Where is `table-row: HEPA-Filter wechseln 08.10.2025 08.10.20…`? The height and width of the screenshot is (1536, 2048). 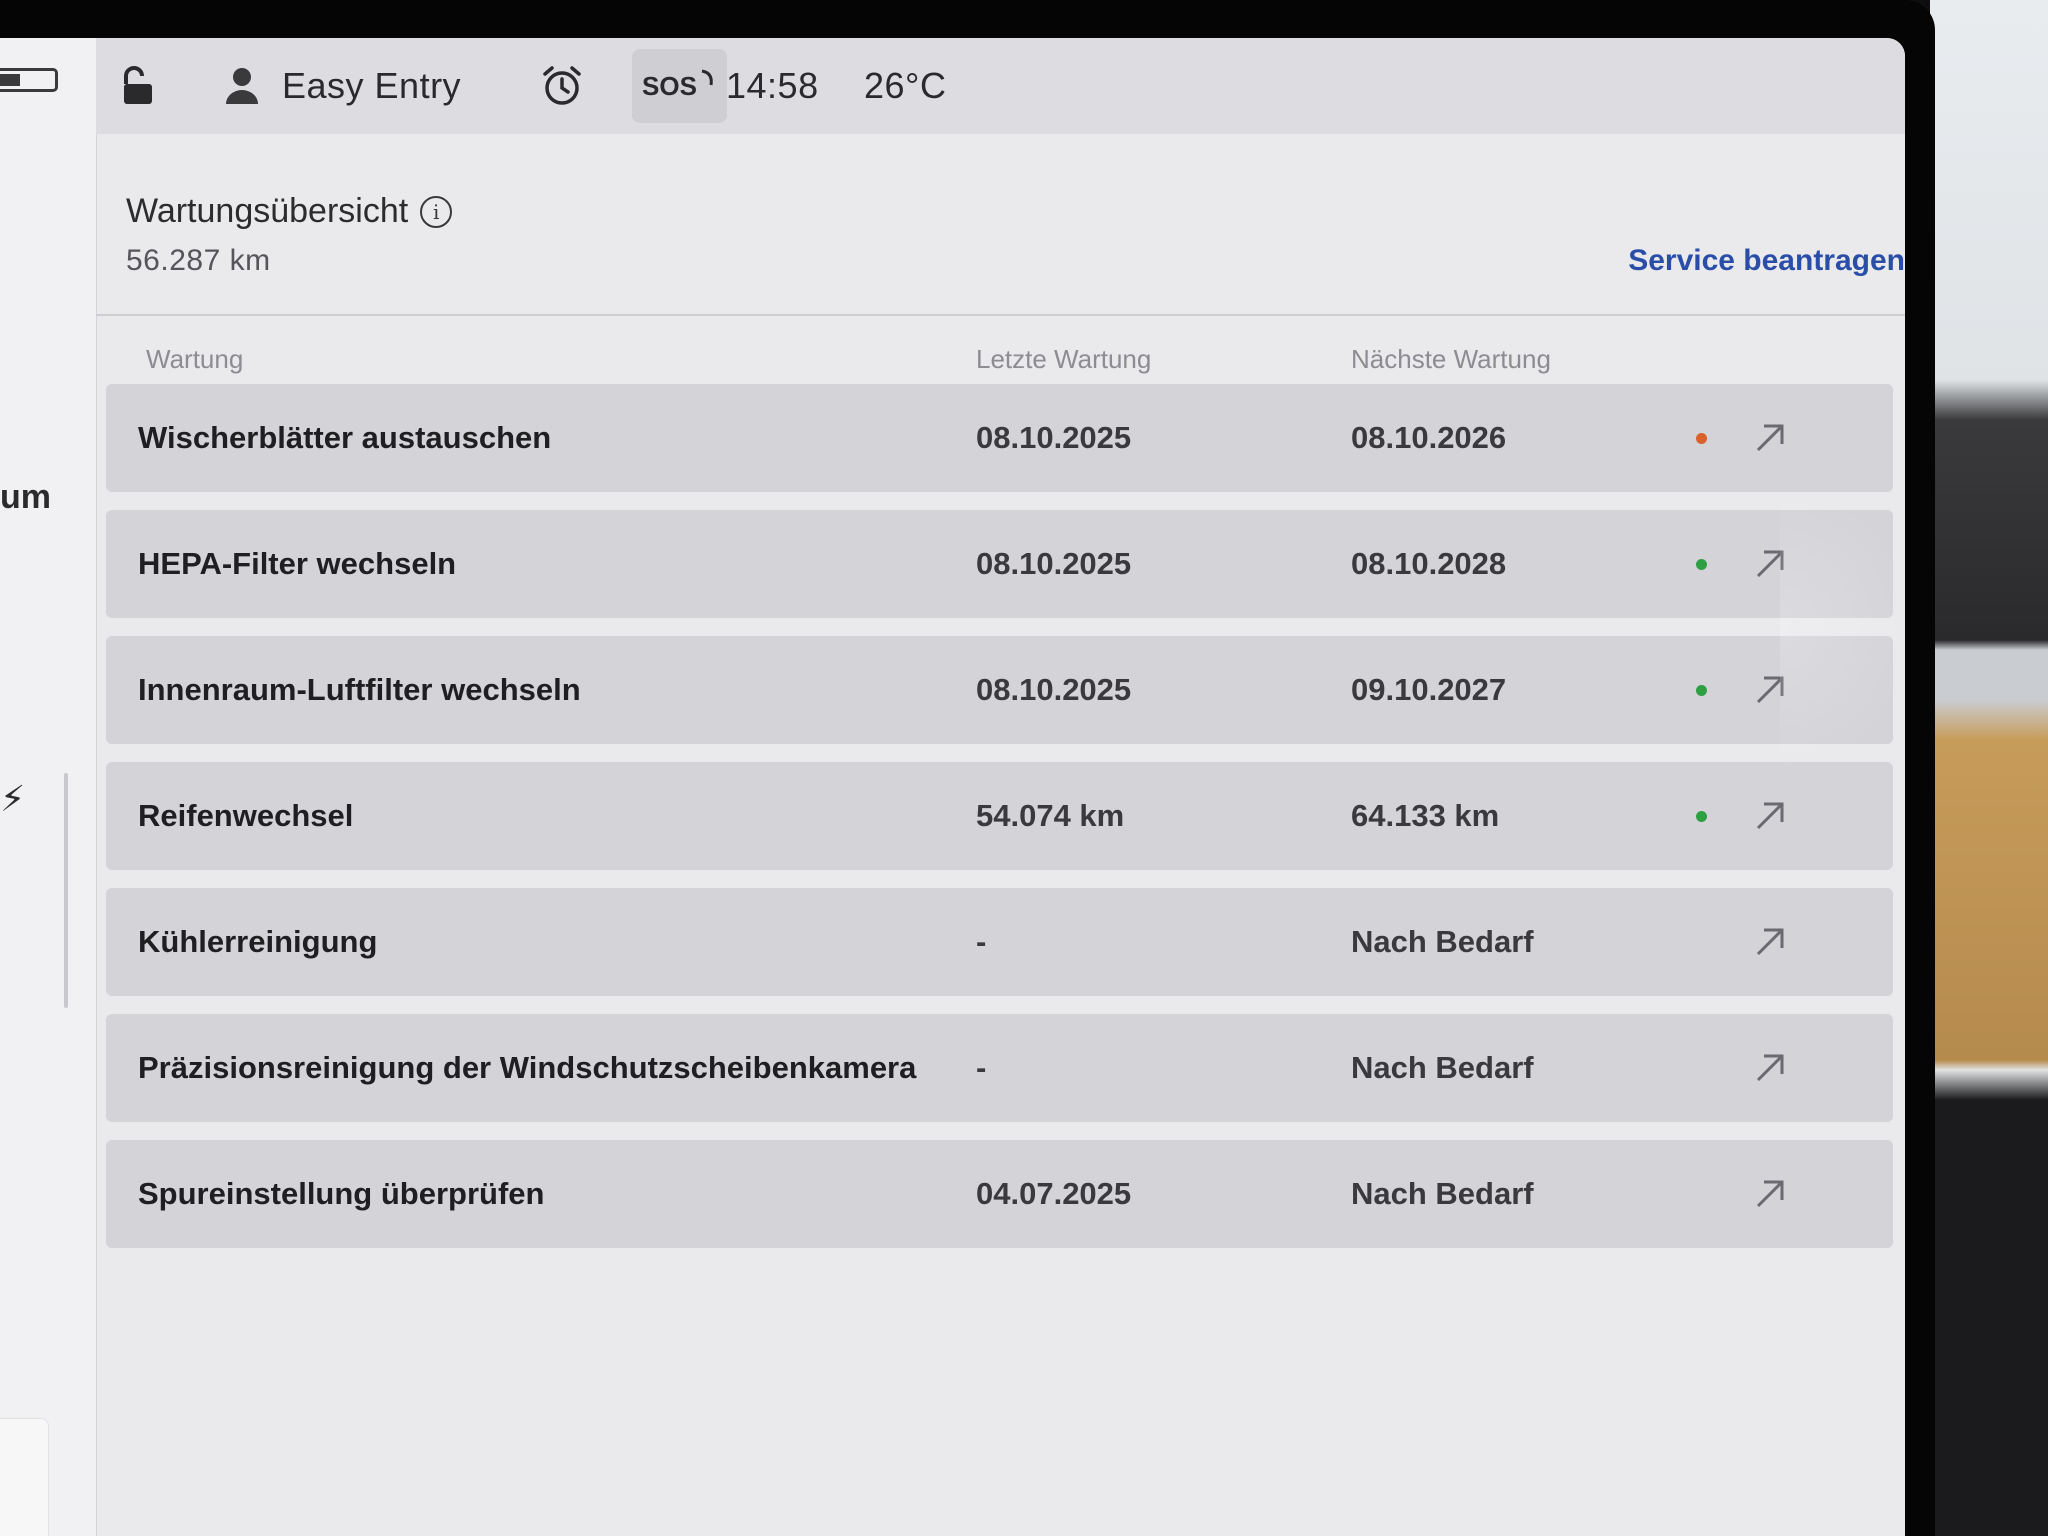 table-row: HEPA-Filter wechseln 08.10.2025 08.10.20… is located at coordinates (999, 564).